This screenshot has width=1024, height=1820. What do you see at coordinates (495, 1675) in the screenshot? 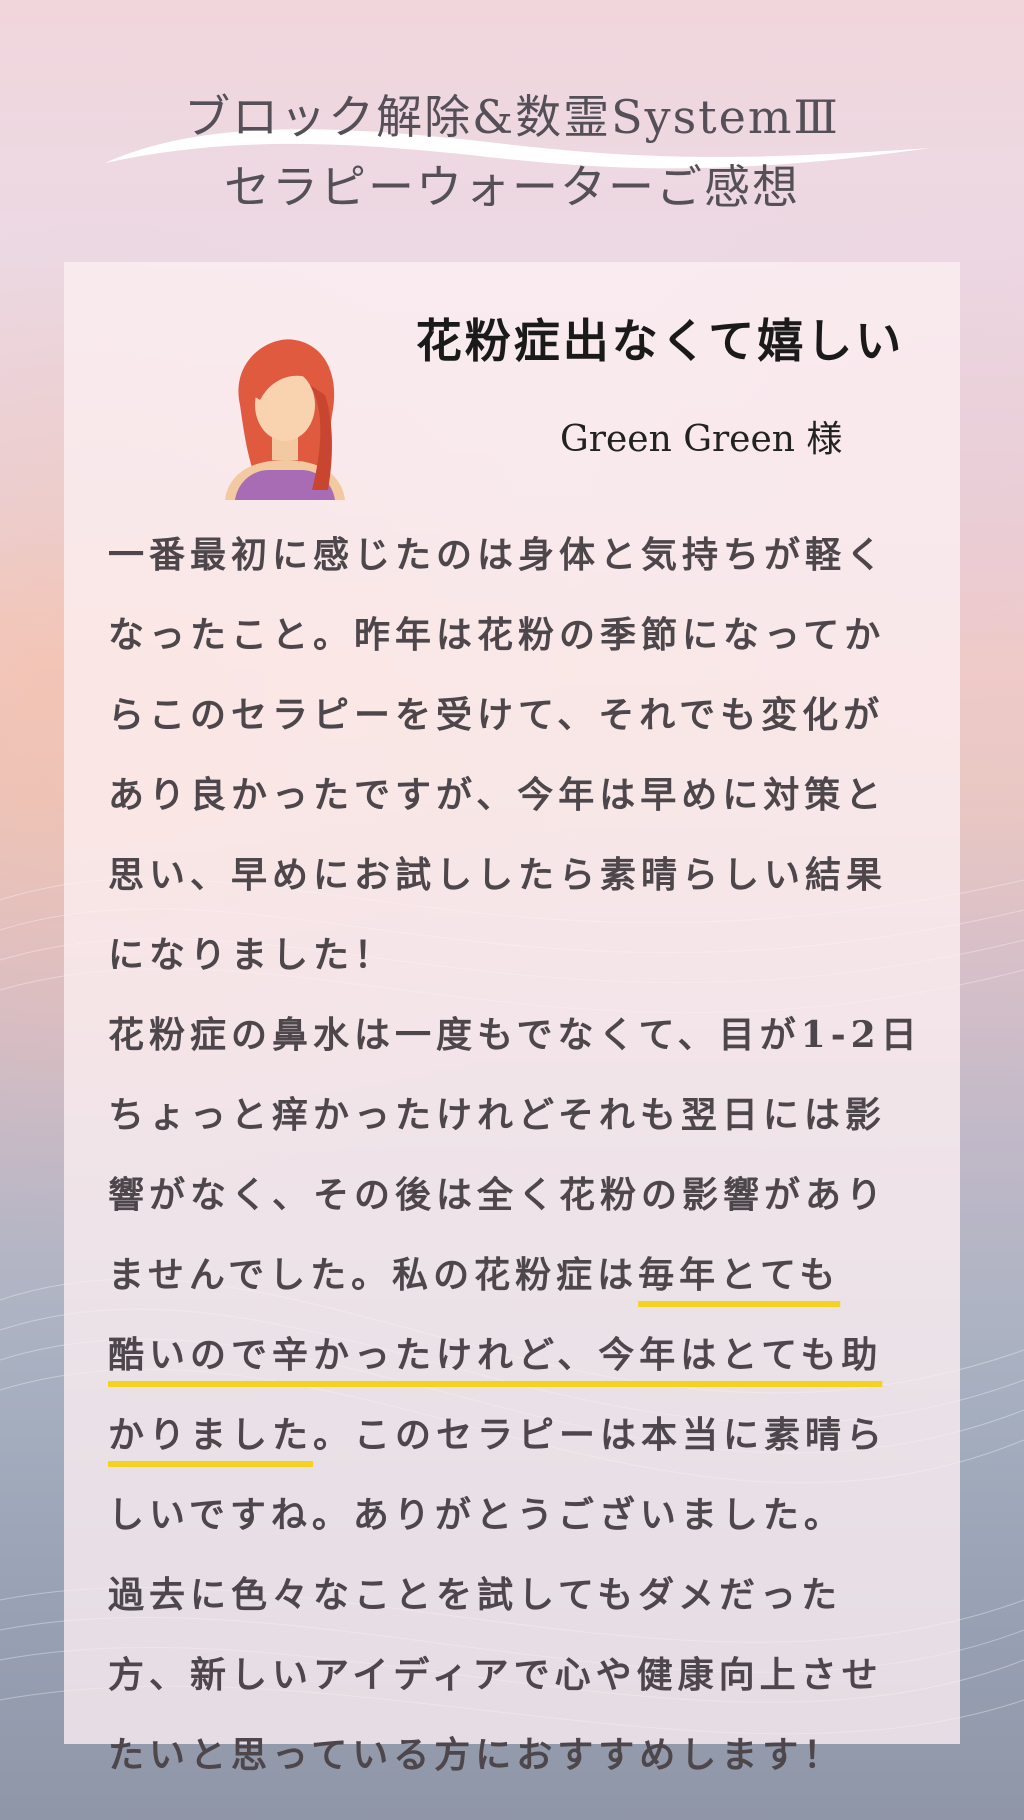
I see `body-line: 方、新しいアイディアで心や健康向上させ` at bounding box center [495, 1675].